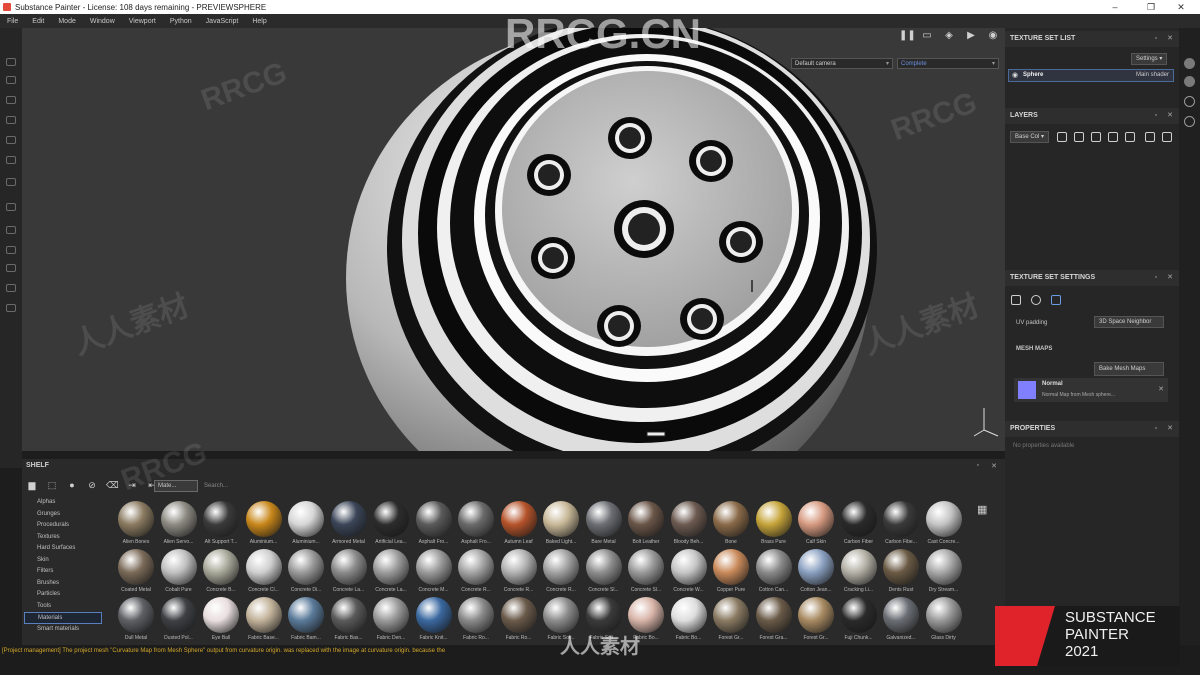 This screenshot has width=1200, height=675. I want to click on shelf-category-filters: Filters, so click(66, 572).